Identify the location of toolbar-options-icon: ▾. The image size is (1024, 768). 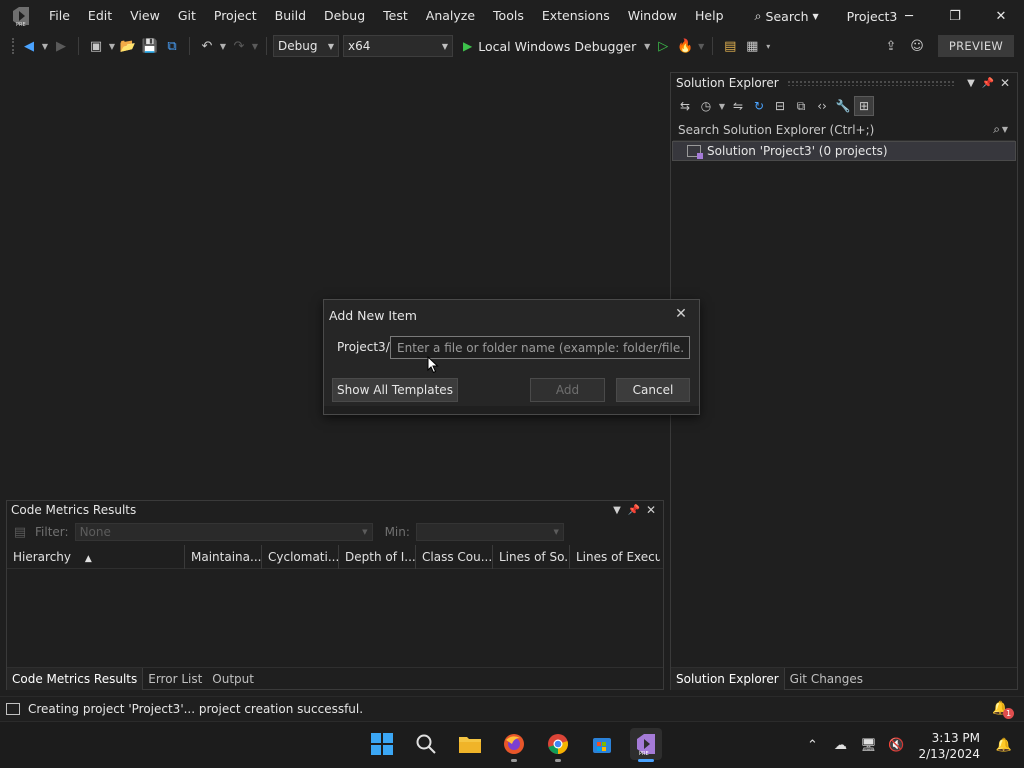
(768, 46).